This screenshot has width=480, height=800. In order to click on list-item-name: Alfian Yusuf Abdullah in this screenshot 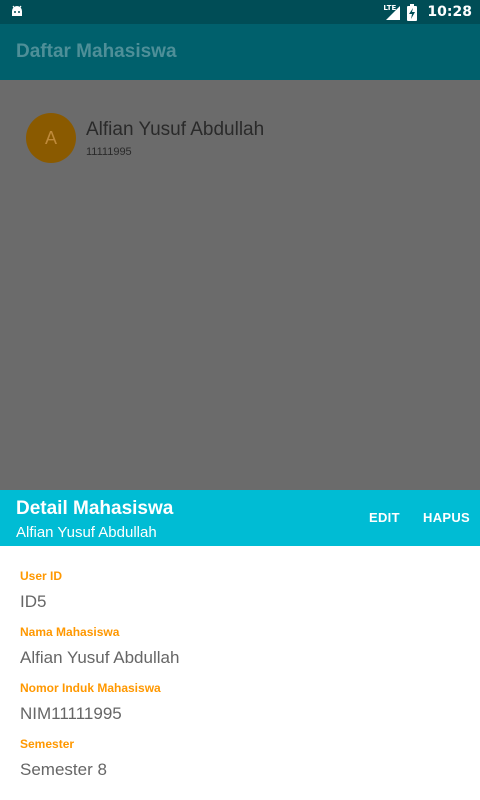, I will do `click(175, 129)`.